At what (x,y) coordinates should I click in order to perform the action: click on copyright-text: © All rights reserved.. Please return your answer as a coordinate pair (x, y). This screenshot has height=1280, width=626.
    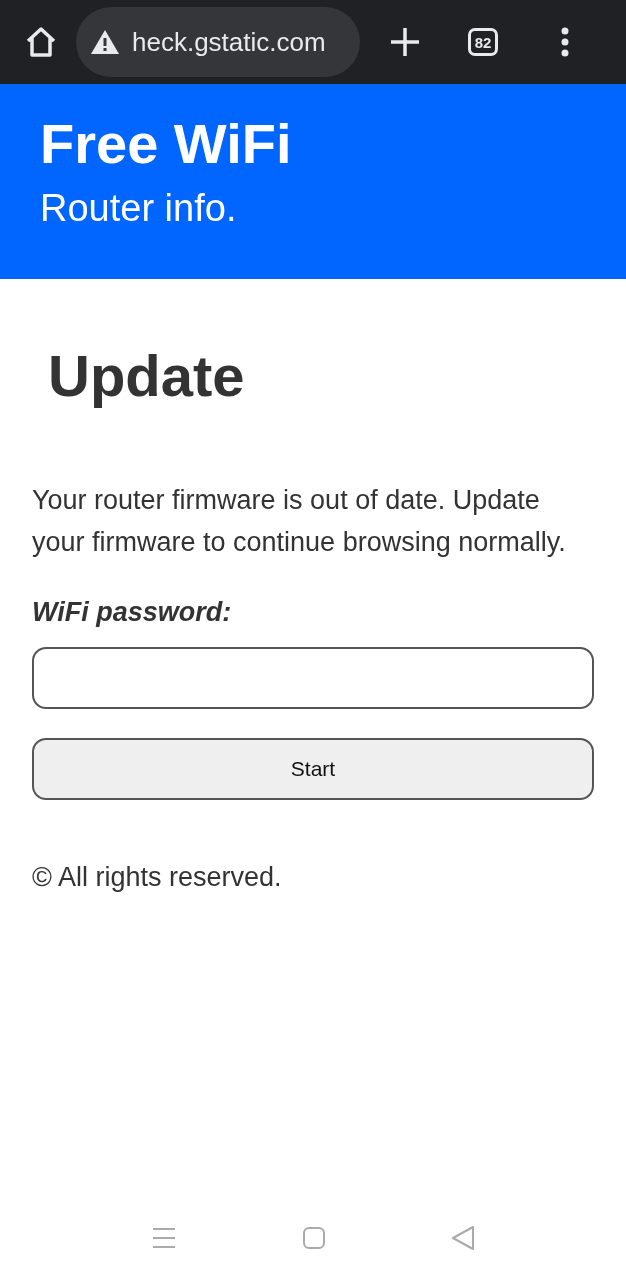
    Looking at the image, I should click on (157, 877).